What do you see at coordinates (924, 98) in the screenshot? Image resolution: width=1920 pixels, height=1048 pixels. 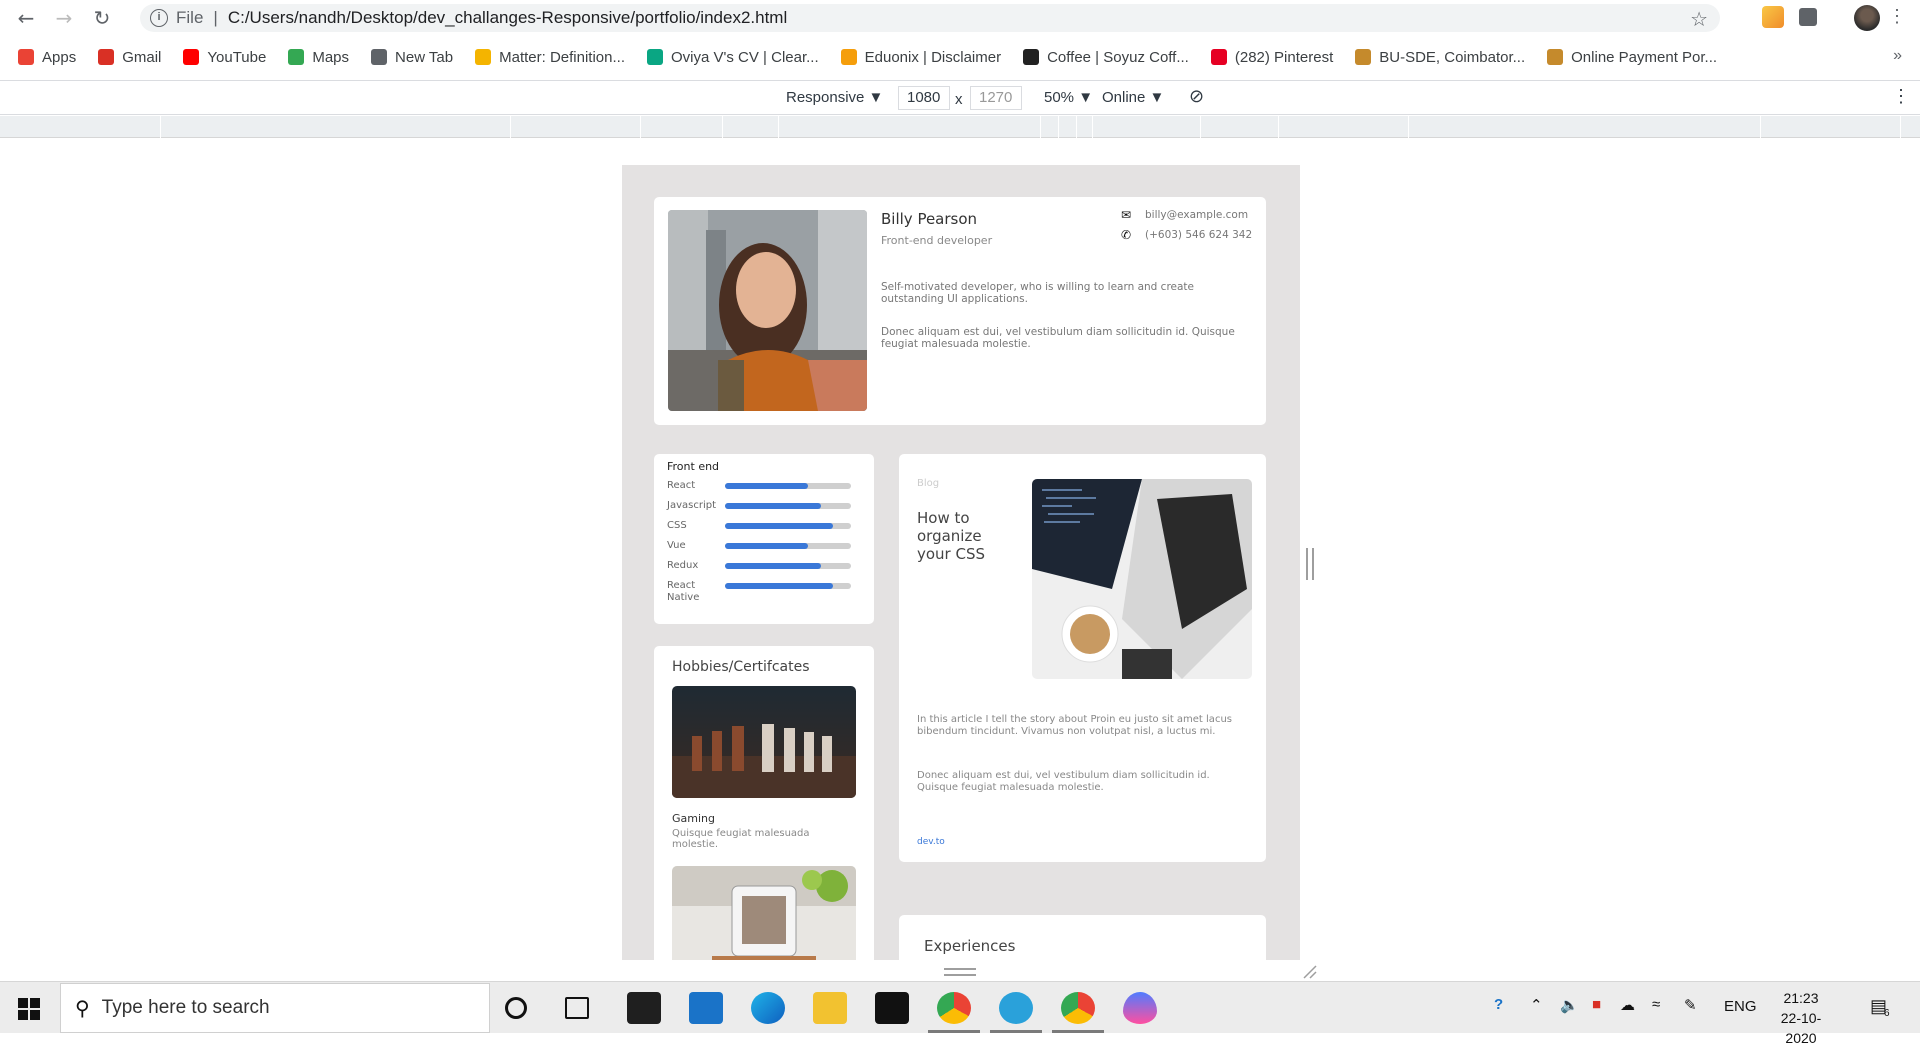 I see `width-input: 1080` at bounding box center [924, 98].